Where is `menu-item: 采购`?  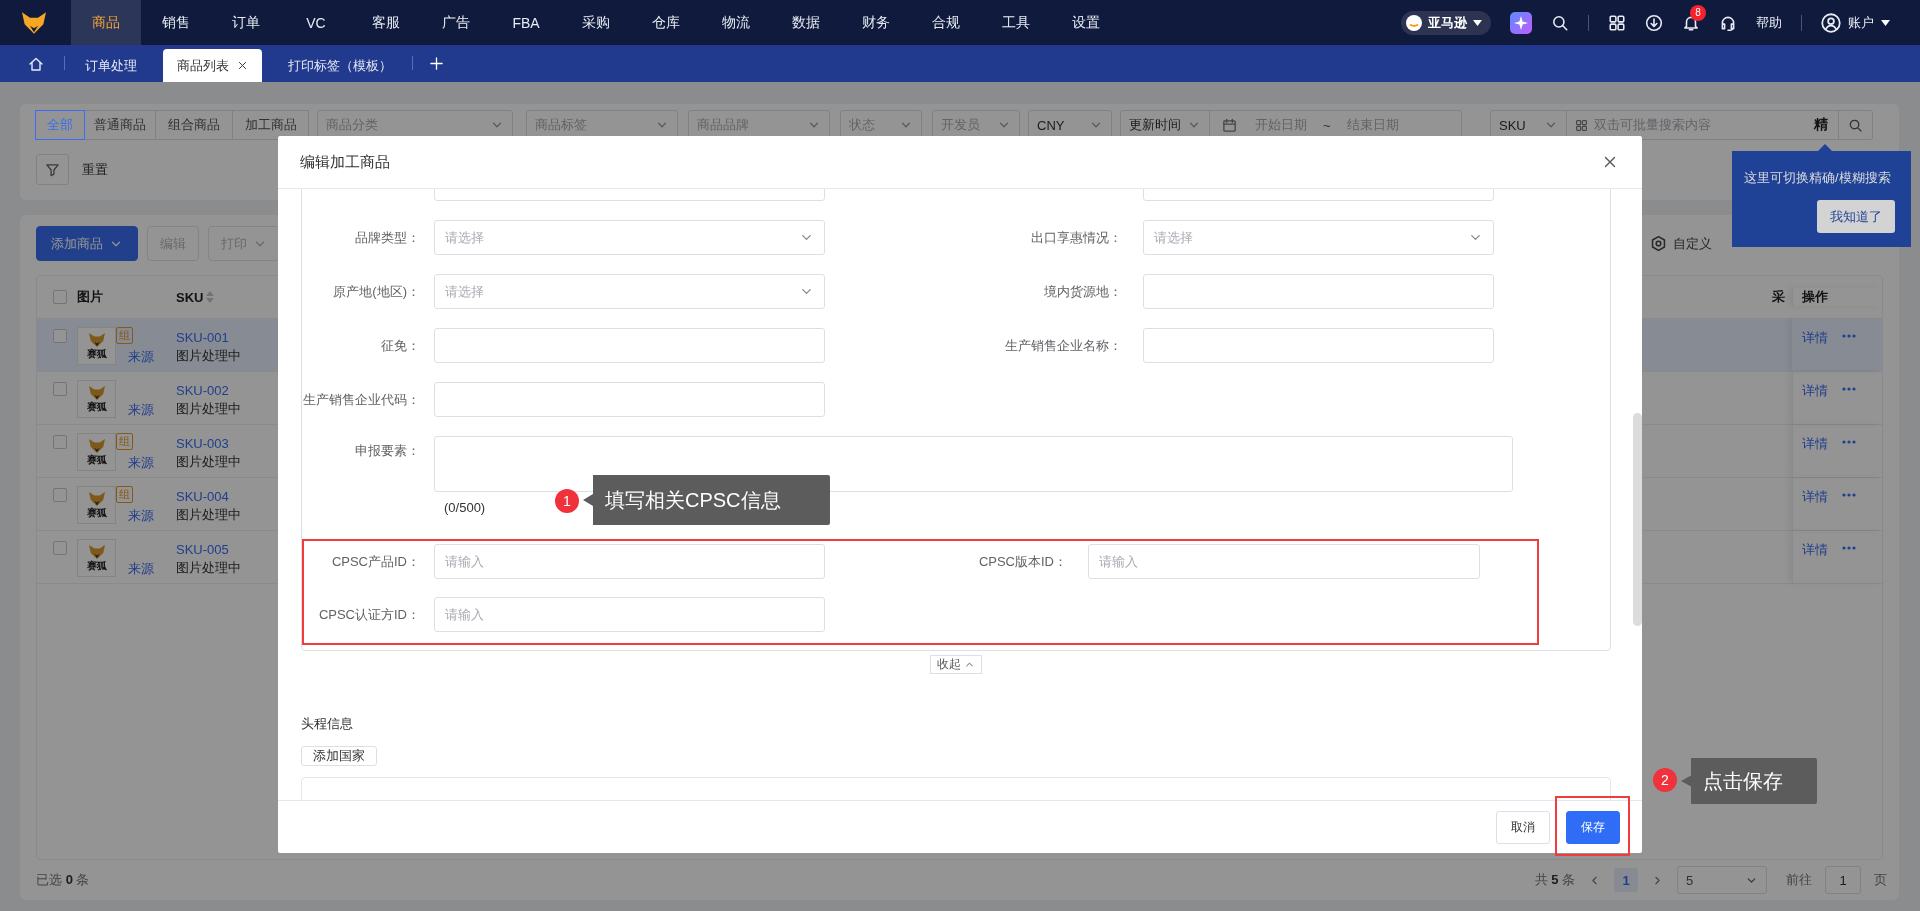
menu-item: 采购 is located at coordinates (596, 22).